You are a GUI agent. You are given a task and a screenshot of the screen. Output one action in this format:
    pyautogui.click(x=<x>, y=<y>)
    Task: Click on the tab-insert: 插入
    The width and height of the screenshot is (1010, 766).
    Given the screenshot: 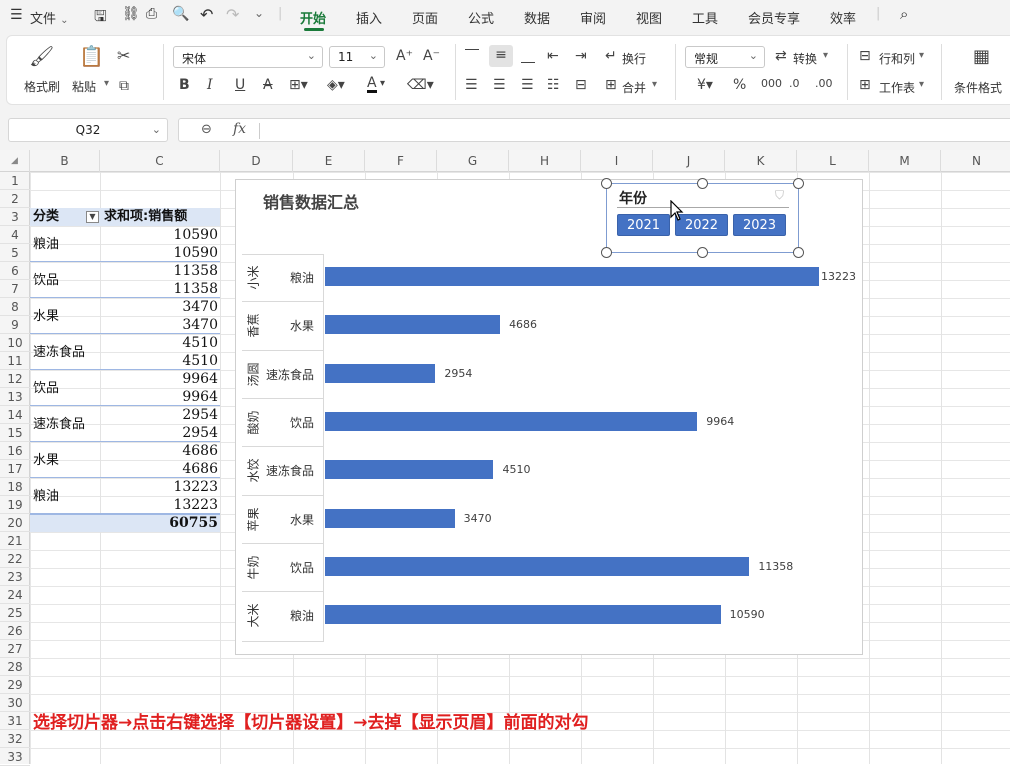 What is the action you would take?
    pyautogui.click(x=369, y=17)
    